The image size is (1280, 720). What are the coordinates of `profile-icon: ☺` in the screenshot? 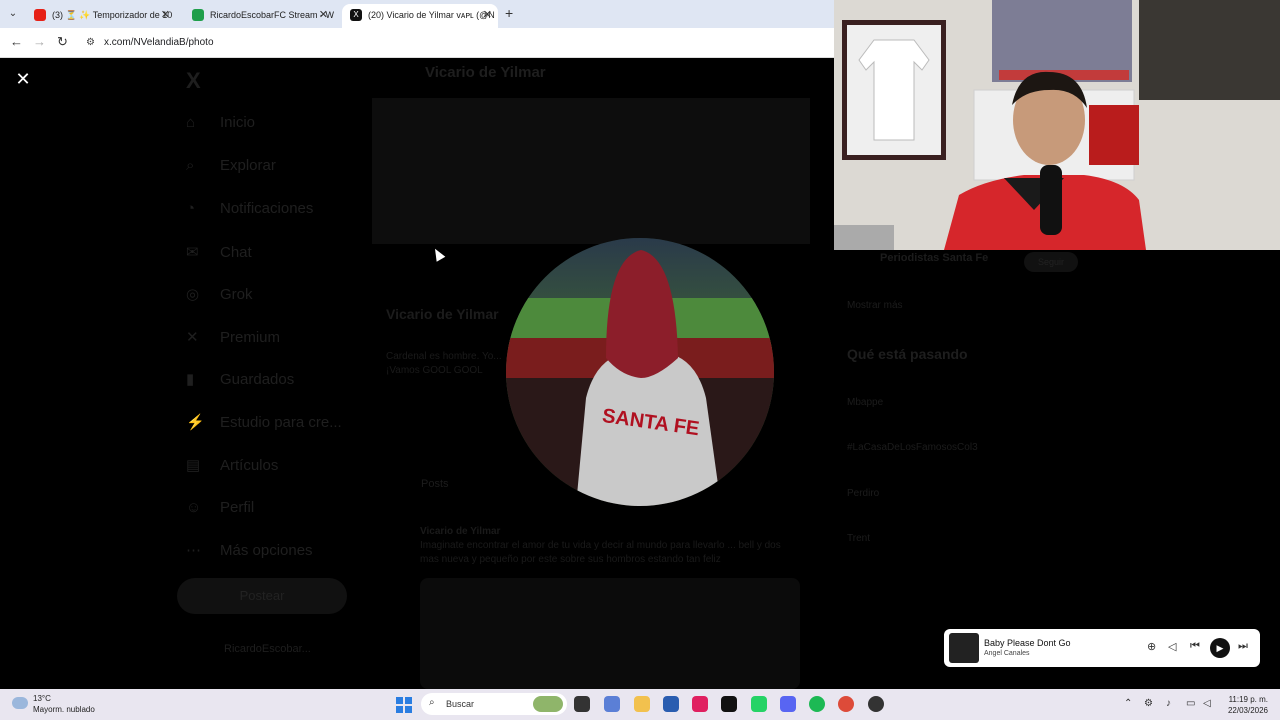 It's located at (194, 507).